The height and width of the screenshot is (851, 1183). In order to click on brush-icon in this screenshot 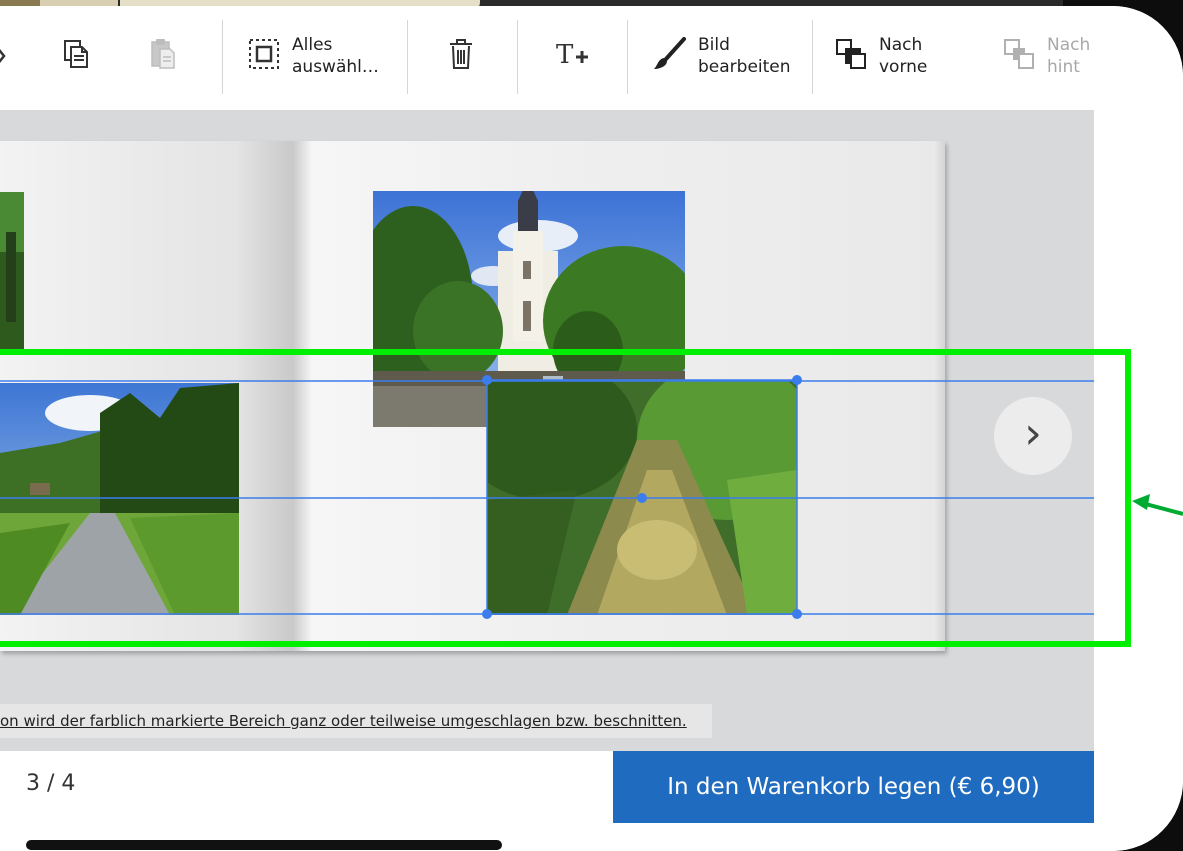, I will do `click(669, 56)`.